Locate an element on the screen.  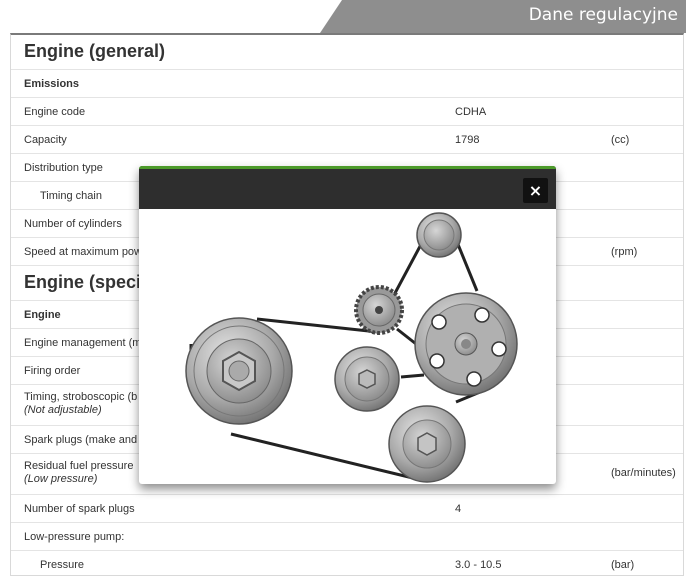
water-pump-pulley is located at coordinates (466, 344).